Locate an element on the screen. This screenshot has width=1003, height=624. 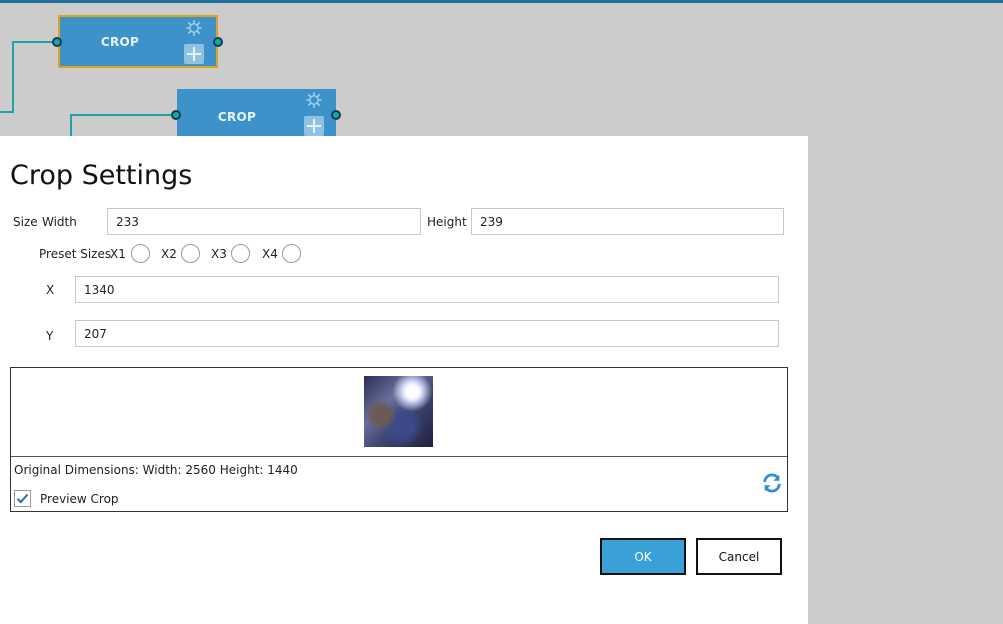
preset-x2-radio is located at coordinates (190, 253).